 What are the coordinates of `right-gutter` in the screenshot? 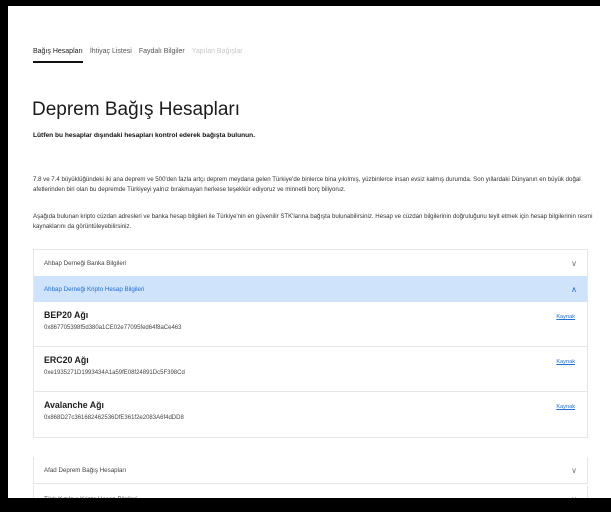 It's located at (605, 256).